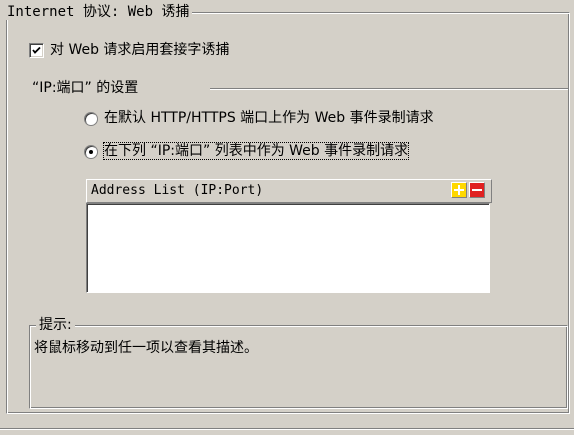 This screenshot has width=574, height=435. I want to click on plus-icon, so click(459, 190).